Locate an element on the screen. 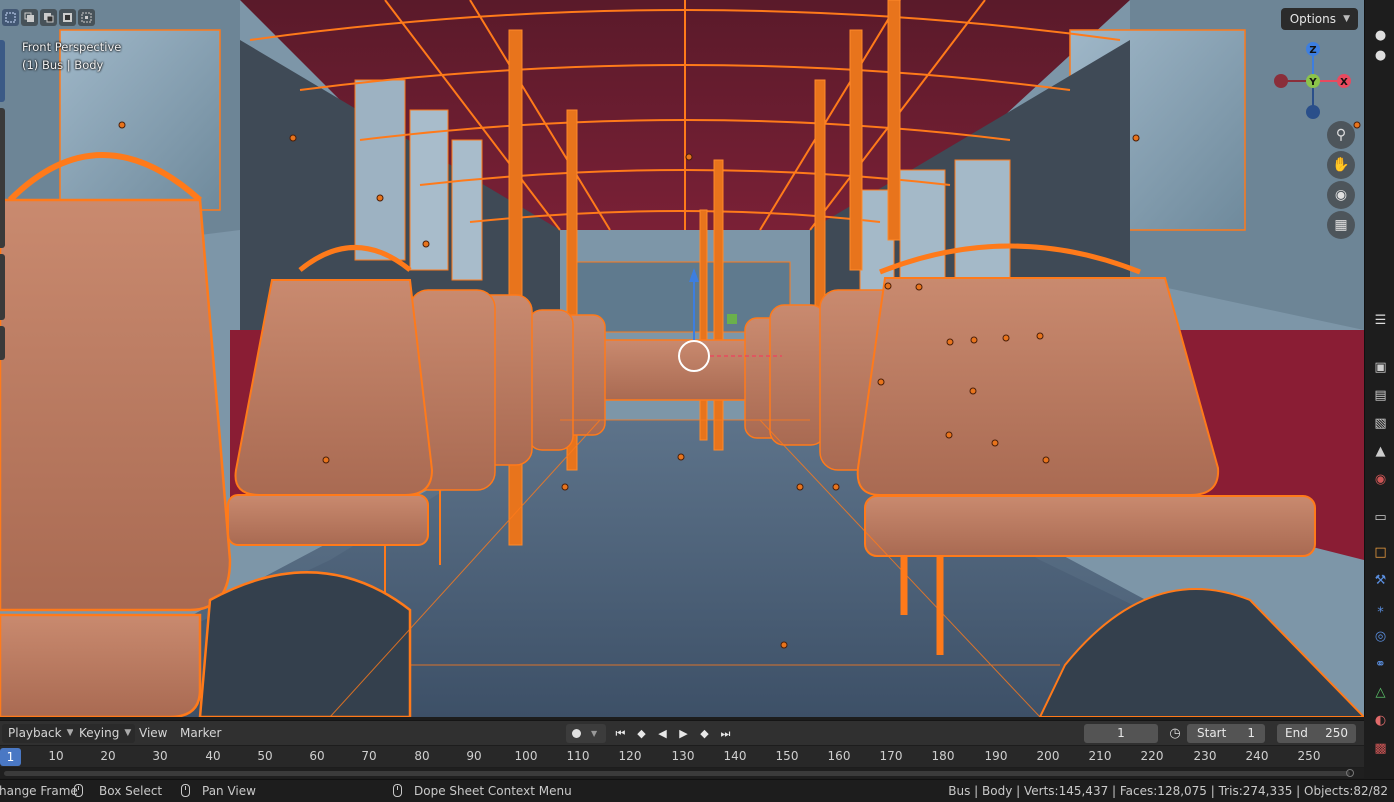  active-object-label: (1) Bus | Body is located at coordinates (63, 65).